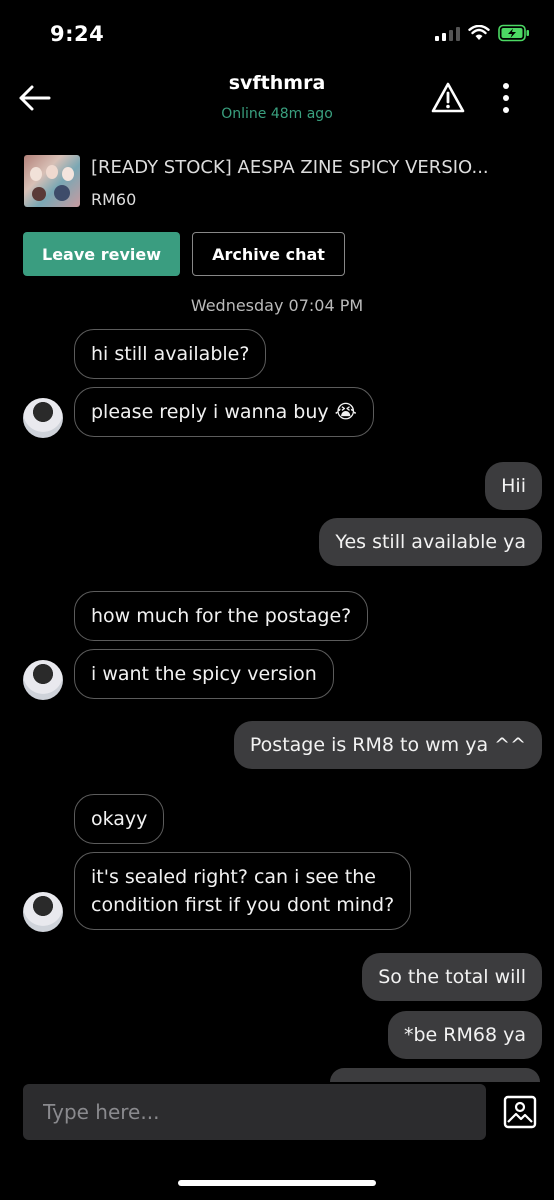 This screenshot has height=1200, width=554. I want to click on cellular-signal-icon, so click(447, 33).